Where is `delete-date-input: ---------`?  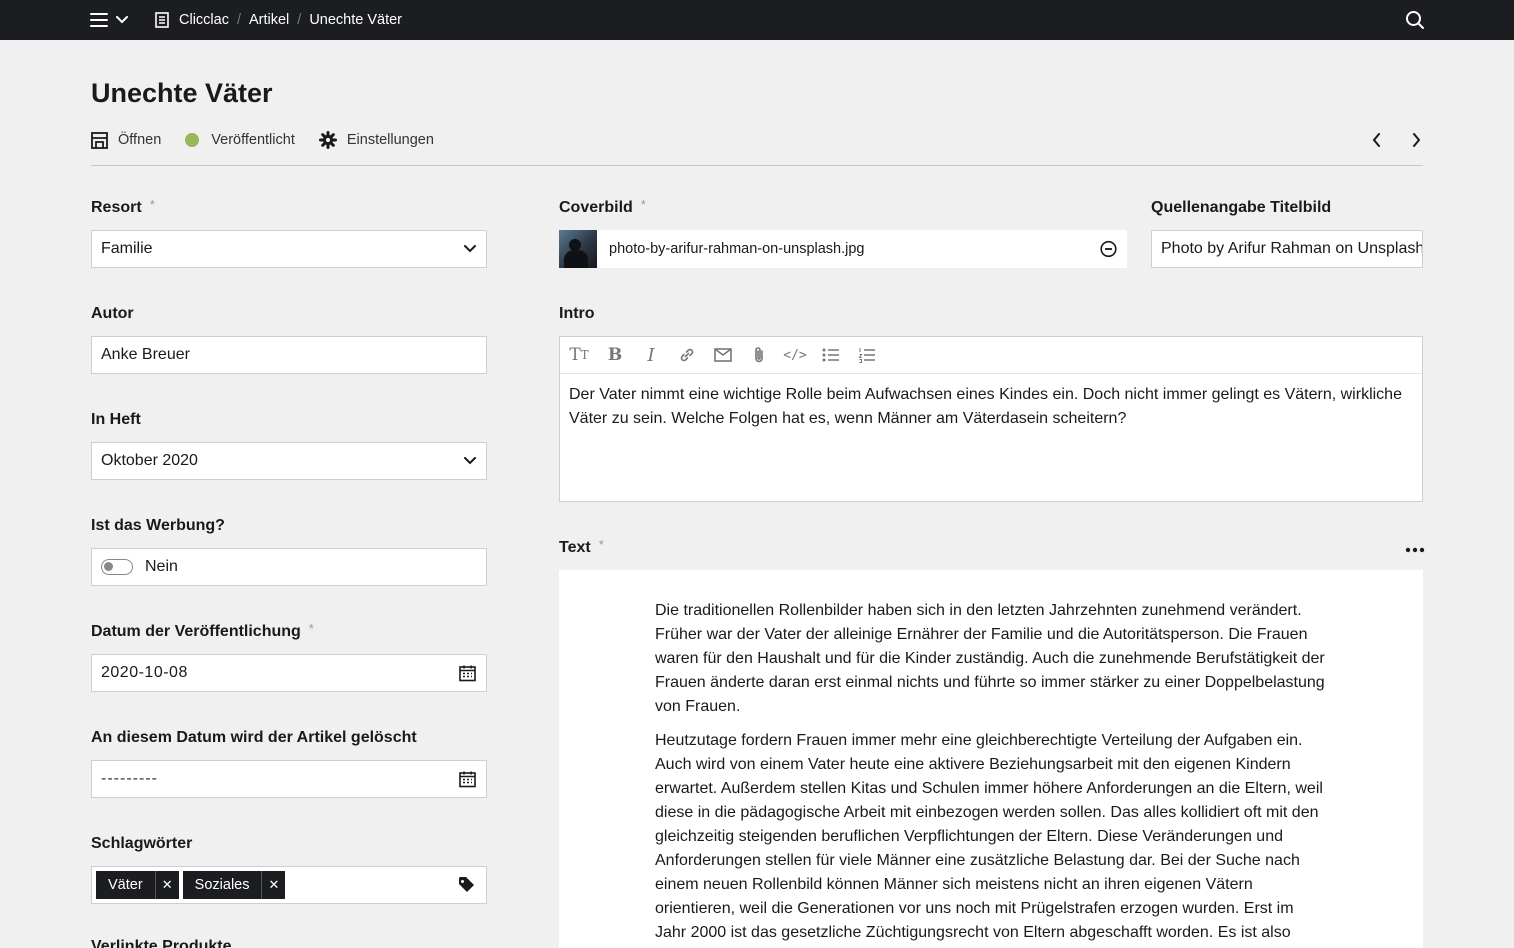
delete-date-input: --------- is located at coordinates (289, 779).